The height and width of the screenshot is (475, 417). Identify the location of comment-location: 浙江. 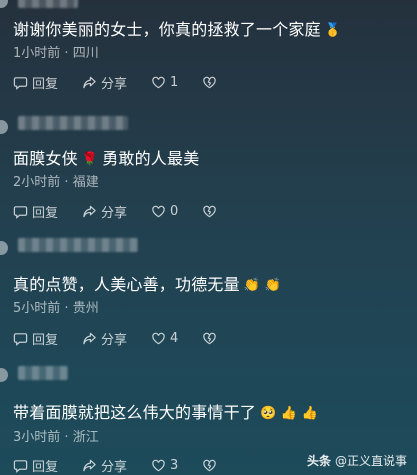
(85, 437).